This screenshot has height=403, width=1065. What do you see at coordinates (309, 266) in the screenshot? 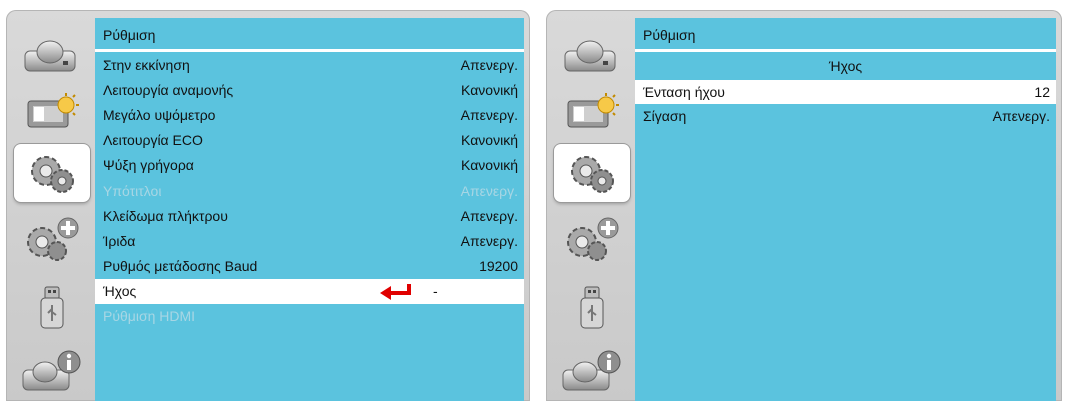
I see `menu-row-baud-rate: Ρυθμός μετάδοσης Baud 19200` at bounding box center [309, 266].